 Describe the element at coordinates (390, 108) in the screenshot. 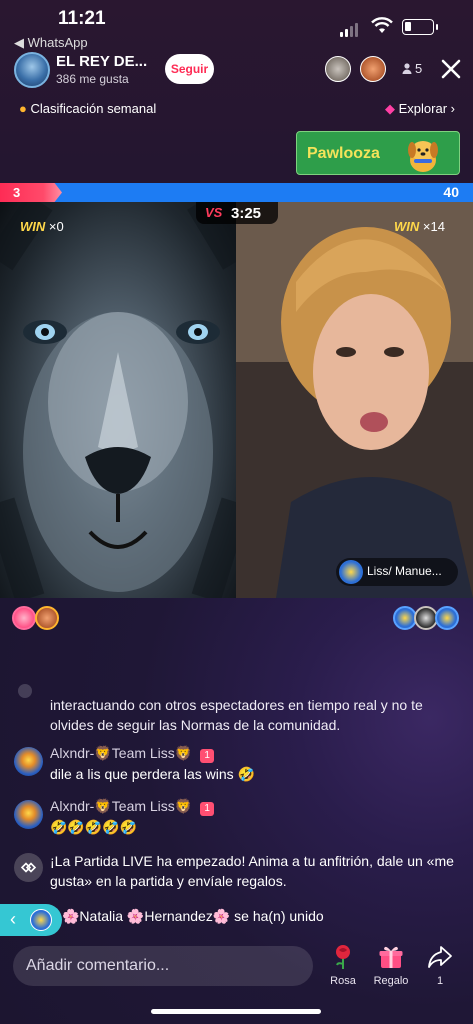

I see `explore-icon: ◆` at that location.